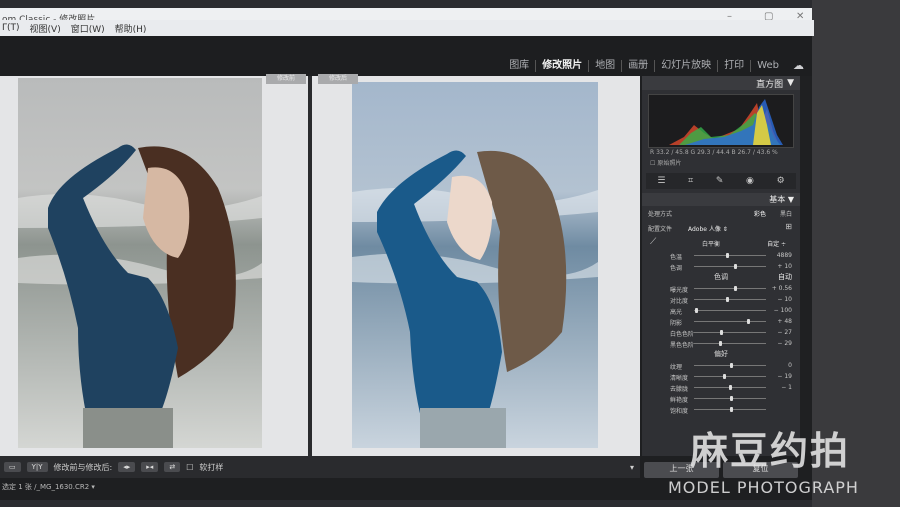  I want to click on panel-scrollbar, so click(806, 266).